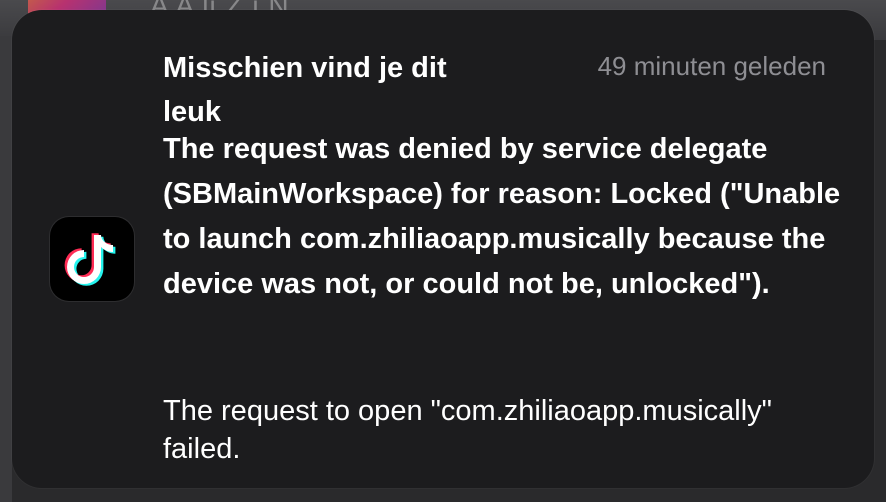  What do you see at coordinates (305, 90) in the screenshot?
I see `notification-title: Misschien vind je dit leuk` at bounding box center [305, 90].